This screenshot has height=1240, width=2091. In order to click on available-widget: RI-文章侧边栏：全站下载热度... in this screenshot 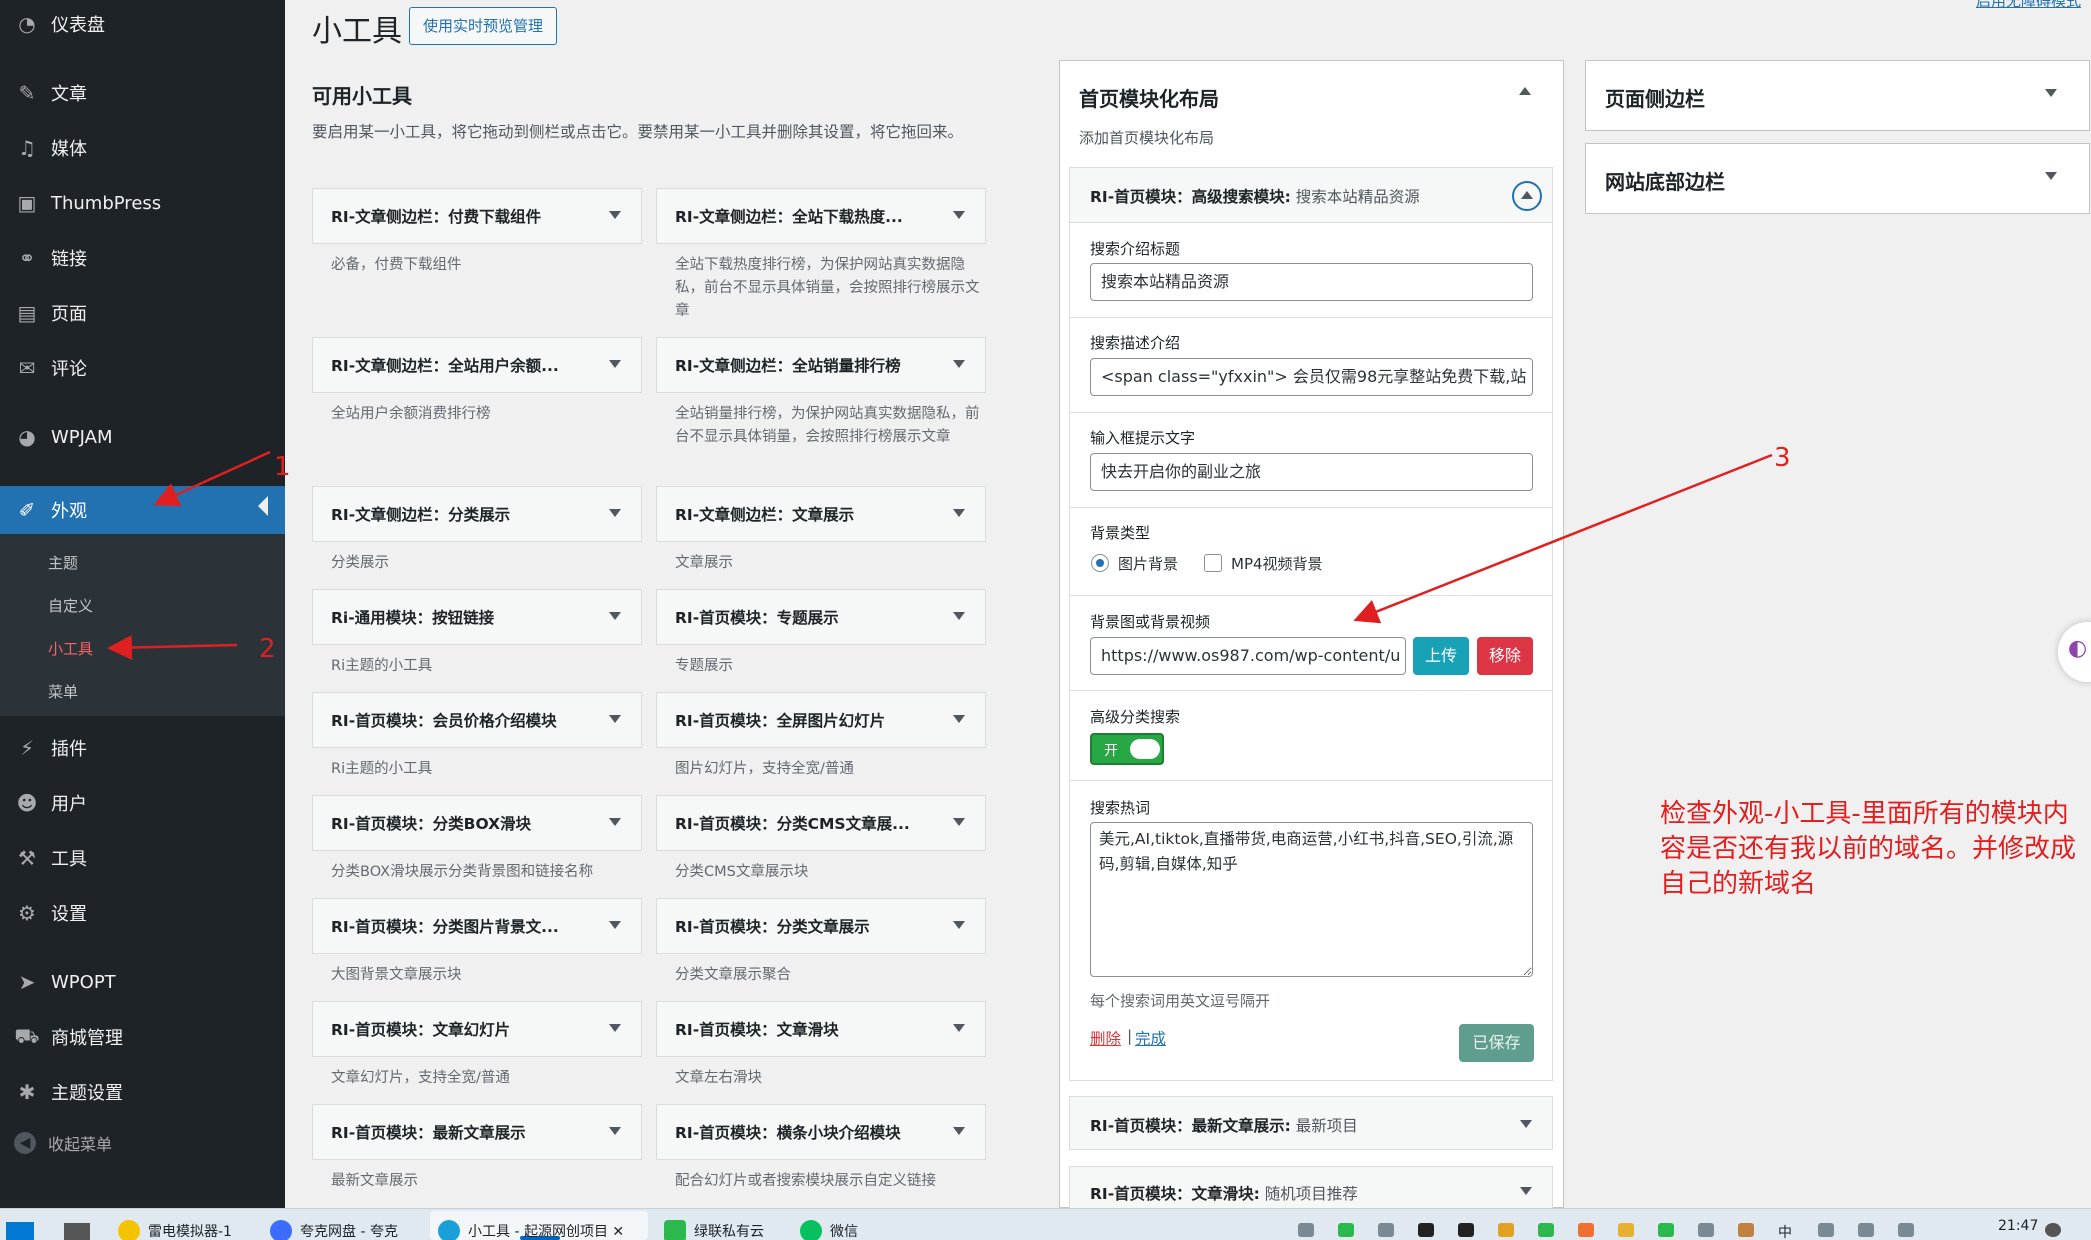, I will do `click(821, 216)`.